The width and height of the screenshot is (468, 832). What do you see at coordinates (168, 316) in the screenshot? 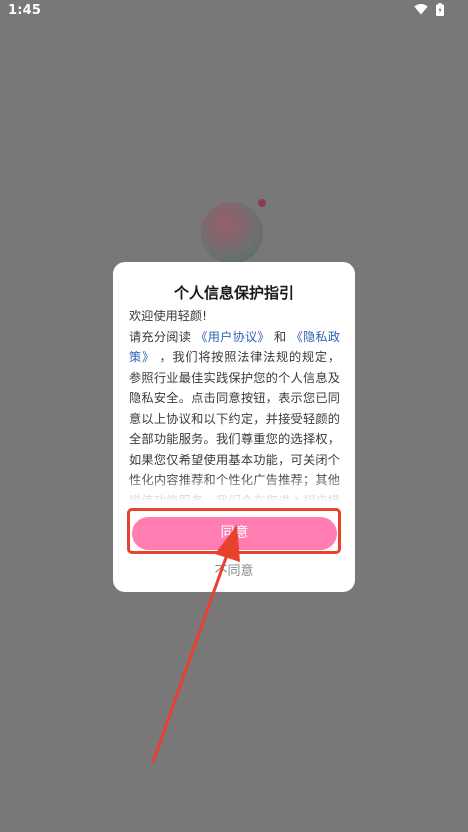
I see `greeting-text: 欢迎使用轻颜!` at bounding box center [168, 316].